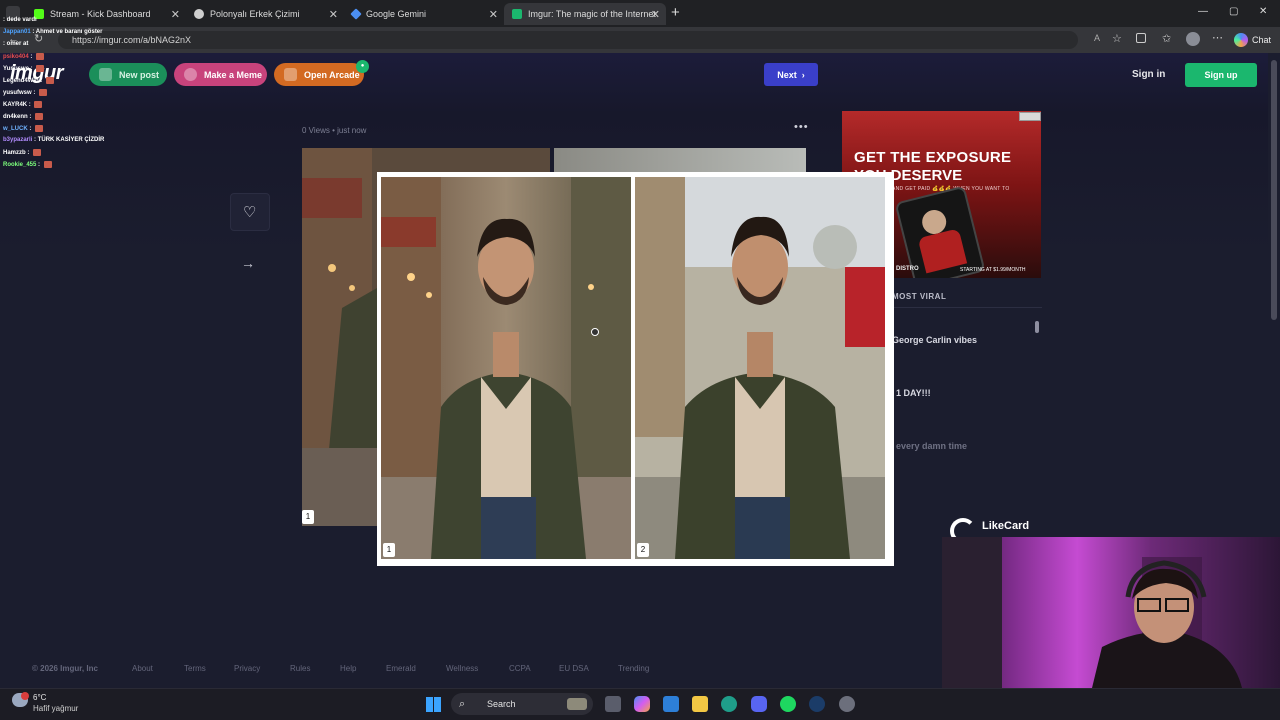 This screenshot has width=1280, height=720. Describe the element at coordinates (106, 14) in the screenshot. I see `tab-kick-dashboard: Stream - Kick Dashboard ✕` at that location.